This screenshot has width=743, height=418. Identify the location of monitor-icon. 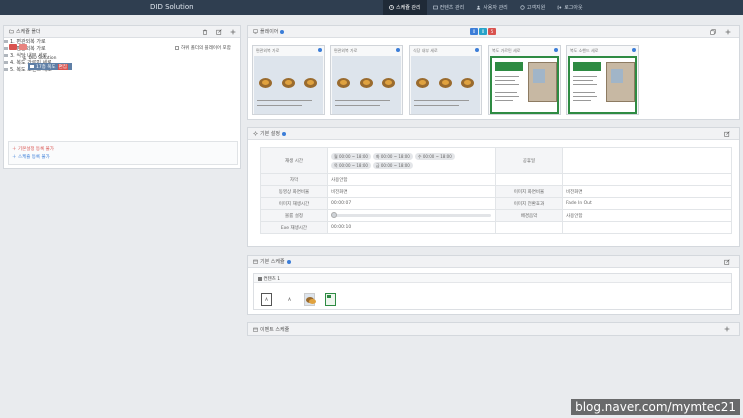
(255, 31).